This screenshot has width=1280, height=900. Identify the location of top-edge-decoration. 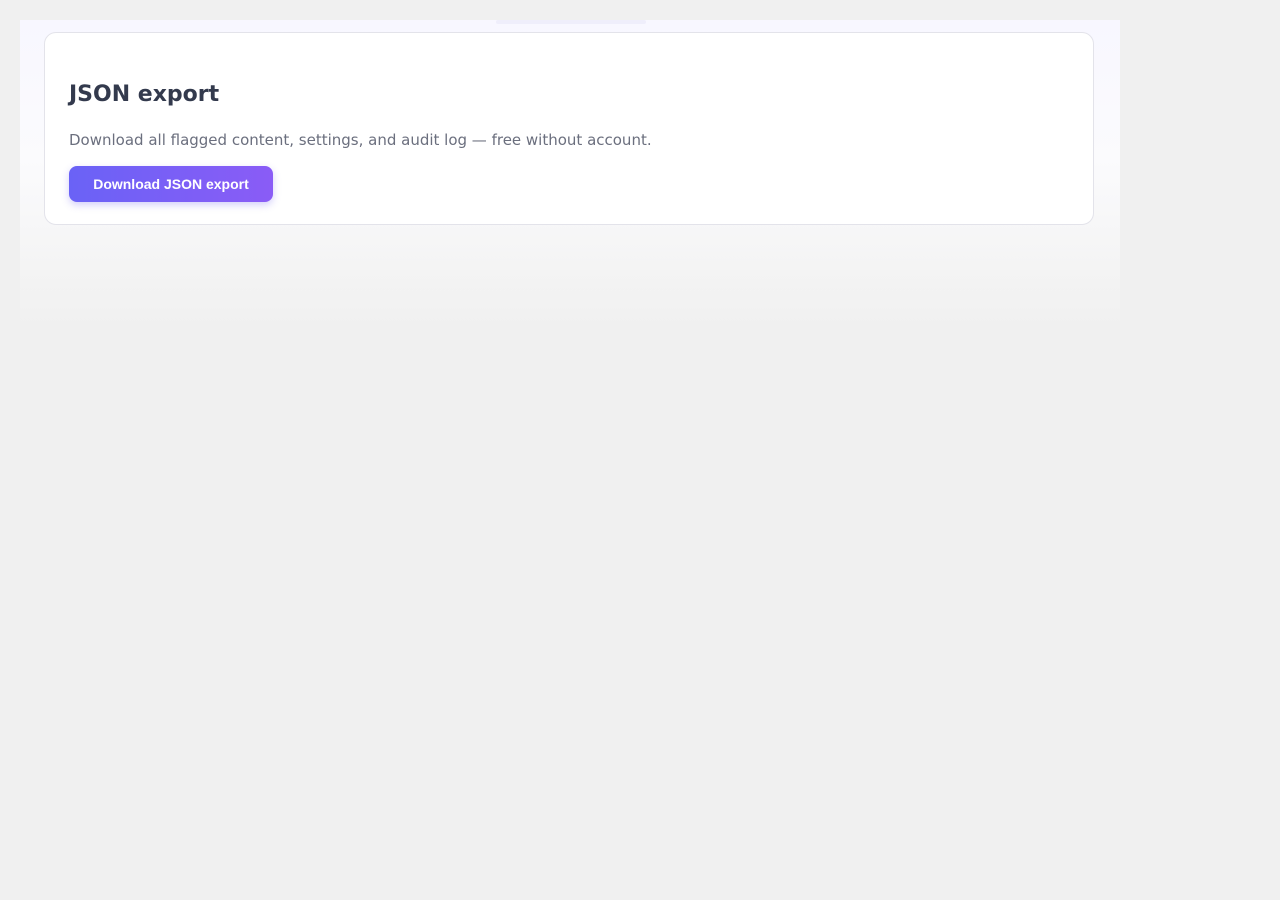
(571, 22).